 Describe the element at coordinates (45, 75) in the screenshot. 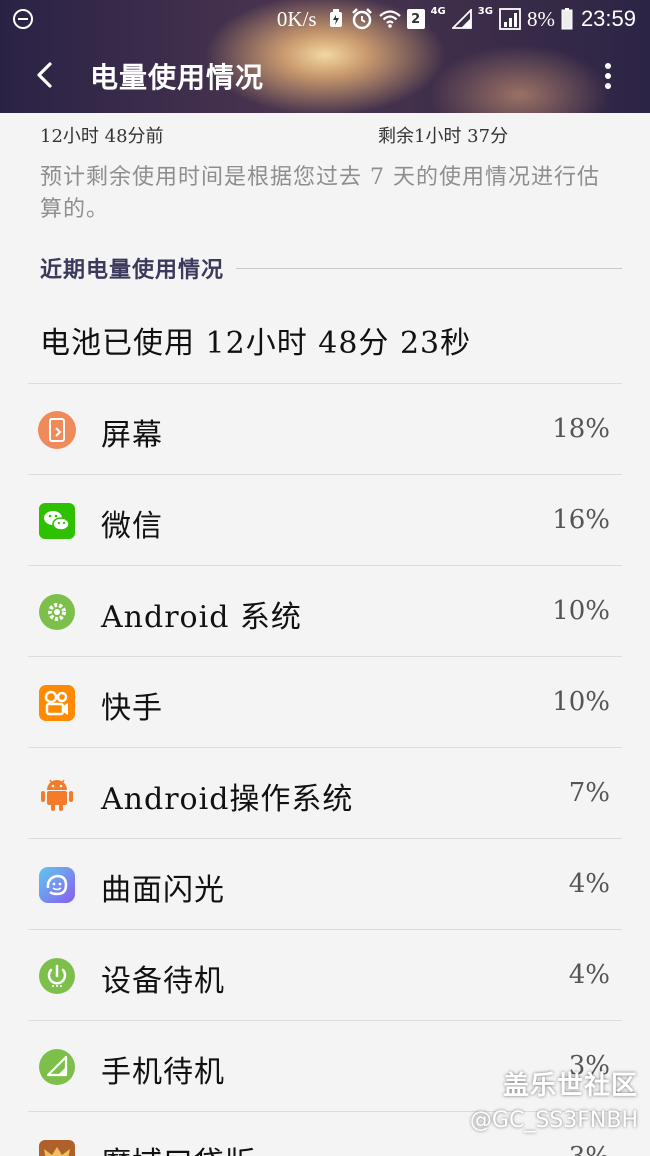

I see `back-arrow-icon` at that location.